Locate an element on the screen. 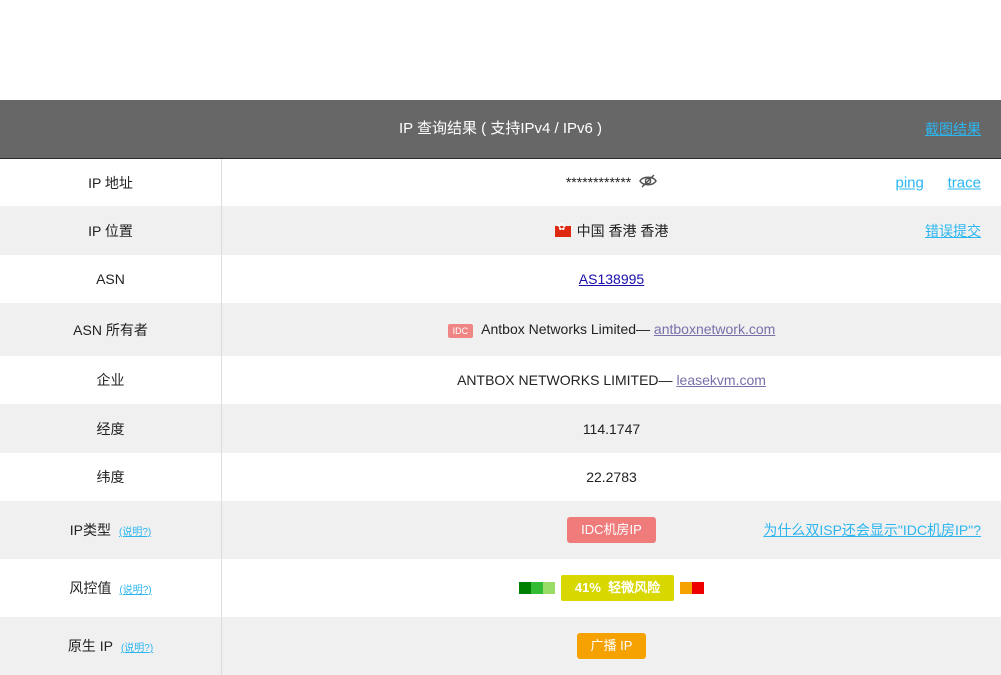 This screenshot has height=675, width=1001. ip-type-help-link: (说明?) is located at coordinates (135, 532).